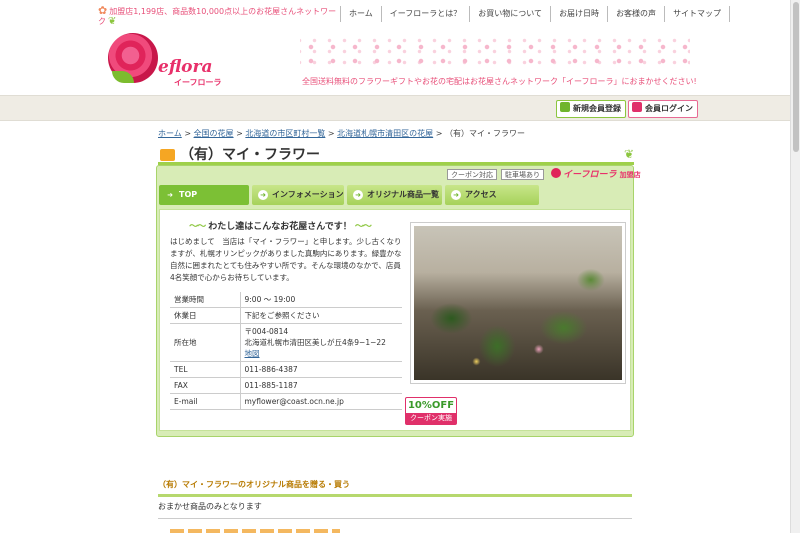 This screenshot has height=533, width=800. What do you see at coordinates (796, 77) in the screenshot?
I see `scrollbar-thumb` at bounding box center [796, 77].